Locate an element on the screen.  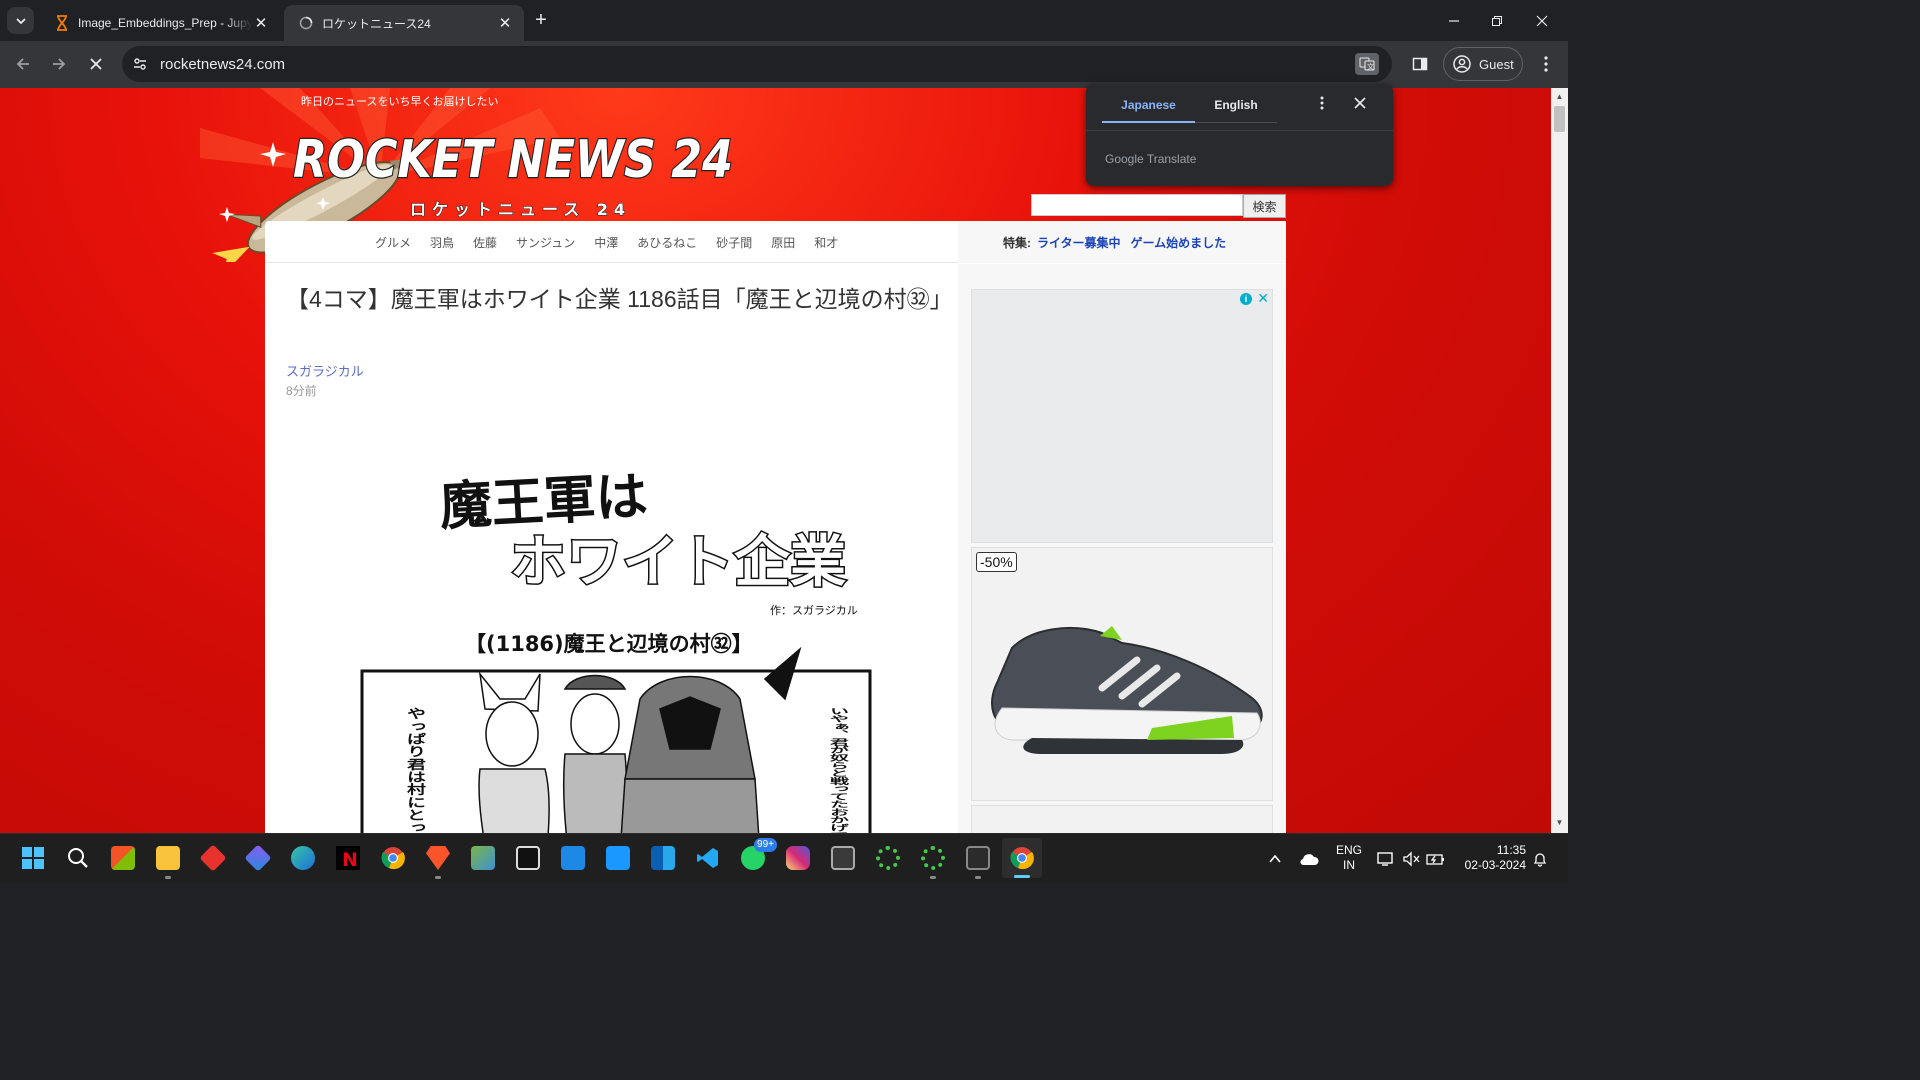
nav-link: 砂子間 is located at coordinates (734, 242).